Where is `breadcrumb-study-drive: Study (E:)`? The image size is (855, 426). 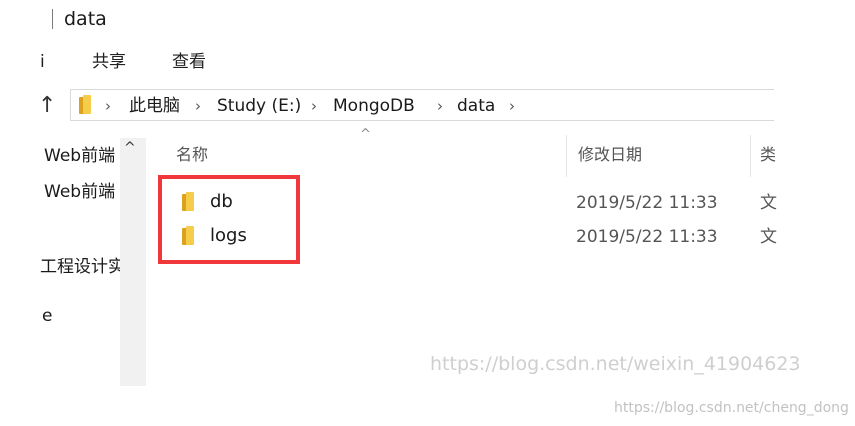
breadcrumb-study-drive: Study (E:) is located at coordinates (259, 106).